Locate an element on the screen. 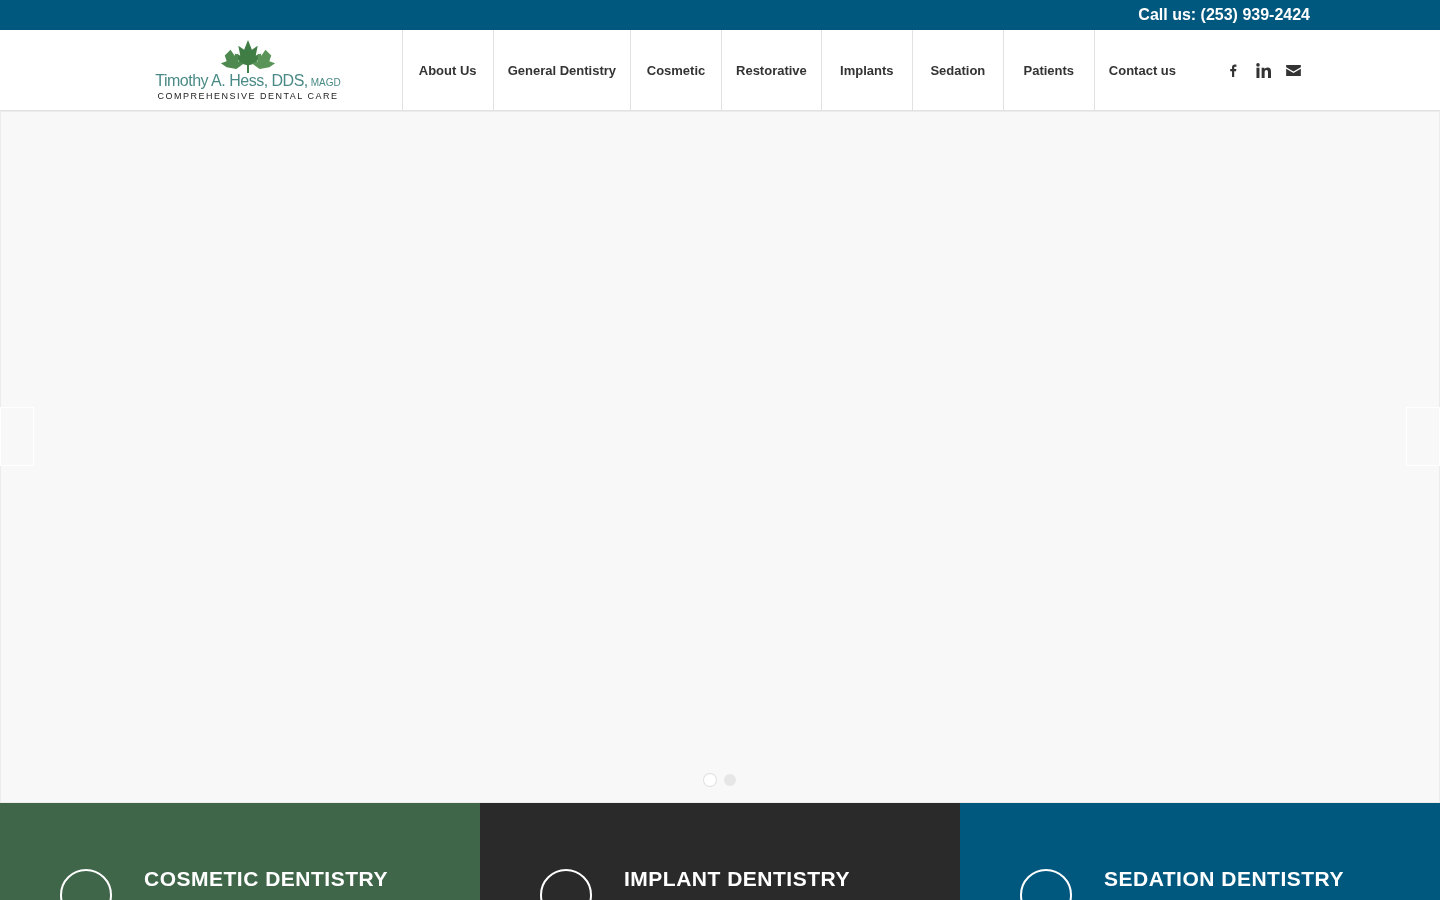 The width and height of the screenshot is (1440, 900). feature-title: IMPLANT DENTISTRY is located at coordinates (737, 879).